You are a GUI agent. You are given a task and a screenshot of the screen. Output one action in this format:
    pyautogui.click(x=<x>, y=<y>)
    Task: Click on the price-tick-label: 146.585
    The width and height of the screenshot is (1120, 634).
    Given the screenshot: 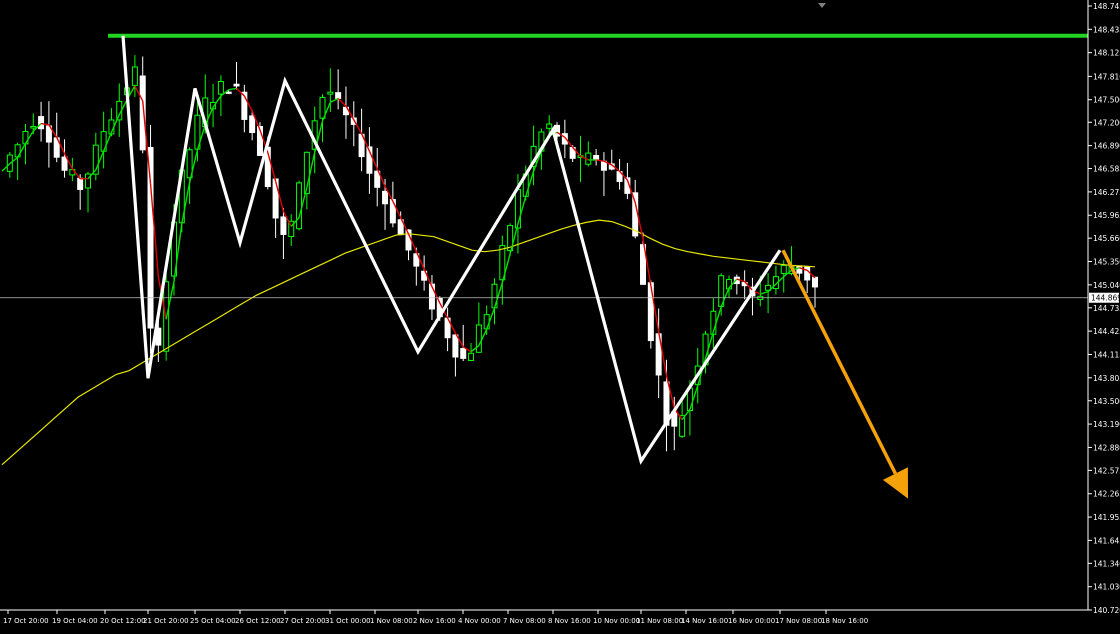 What is the action you would take?
    pyautogui.click(x=1106, y=169)
    